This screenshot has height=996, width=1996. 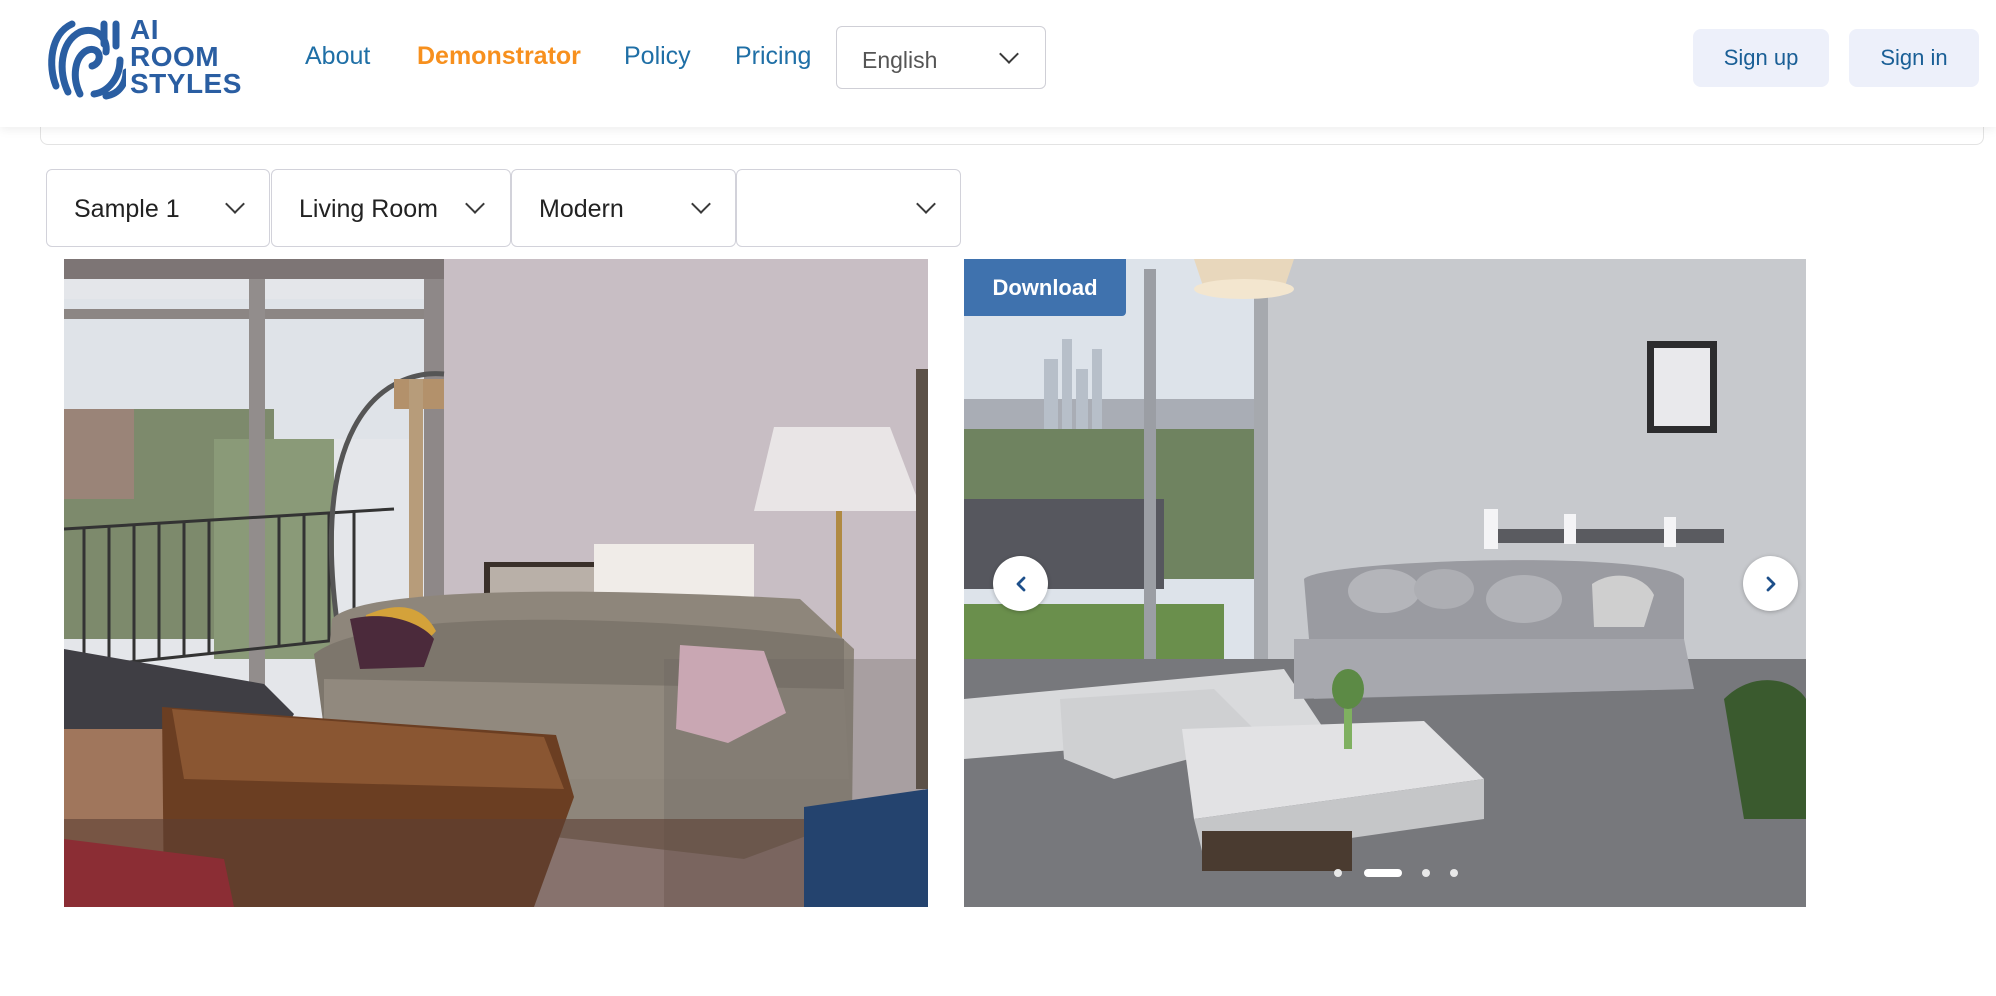 I want to click on brand-wordmark: AI ROOM STYLES, so click(x=186, y=56).